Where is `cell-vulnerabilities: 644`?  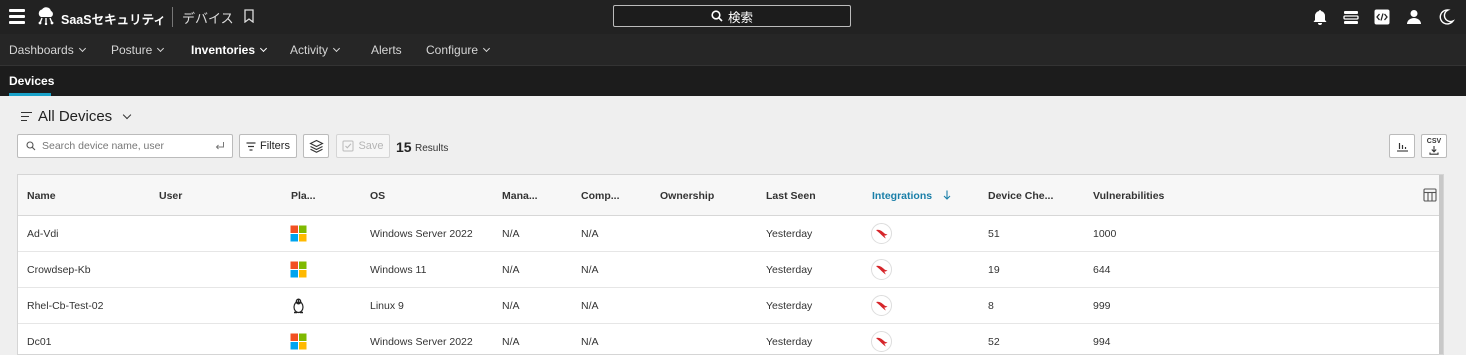
cell-vulnerabilities: 644 is located at coordinates (1102, 270).